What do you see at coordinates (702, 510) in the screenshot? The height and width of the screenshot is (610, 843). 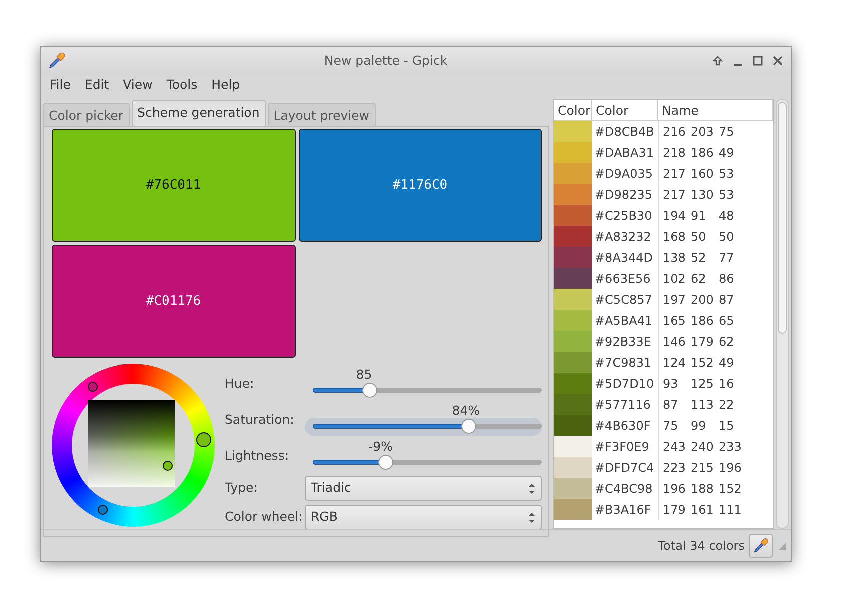 I see `table-cell-text: 161` at bounding box center [702, 510].